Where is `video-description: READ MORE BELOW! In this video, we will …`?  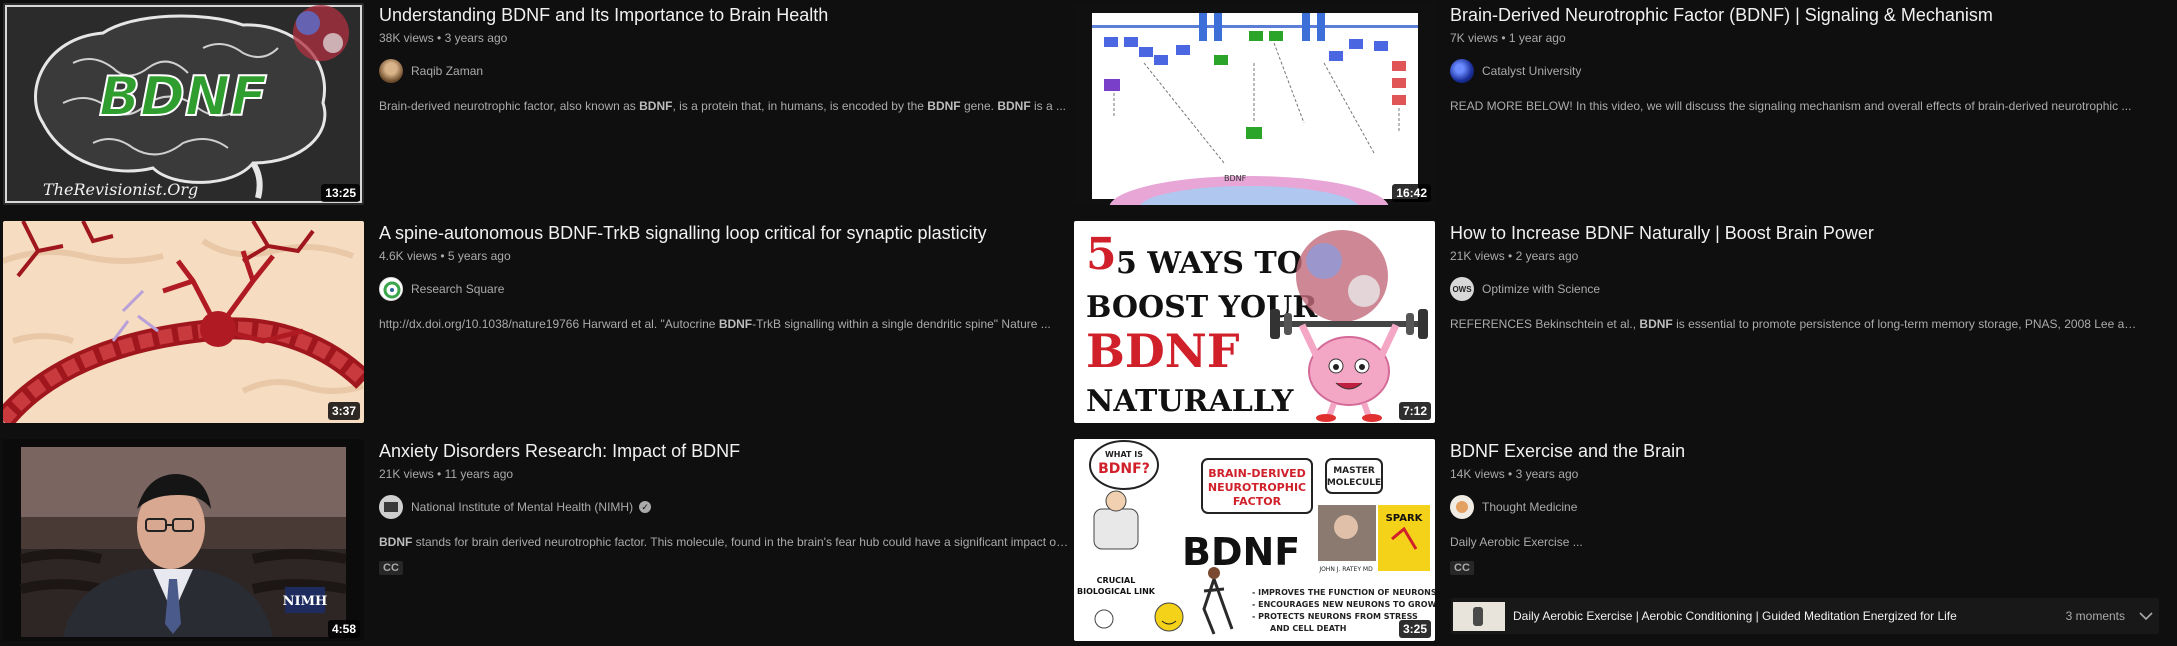
video-description: READ MORE BELOW! In this video, we will … is located at coordinates (1791, 106).